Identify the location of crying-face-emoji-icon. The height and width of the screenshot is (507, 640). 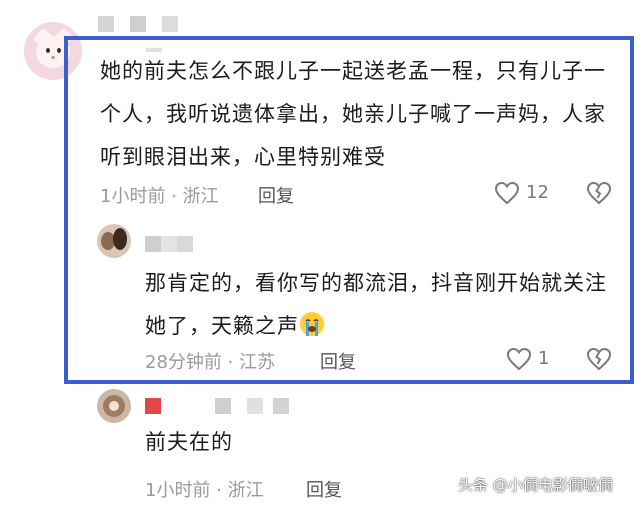
(312, 324).